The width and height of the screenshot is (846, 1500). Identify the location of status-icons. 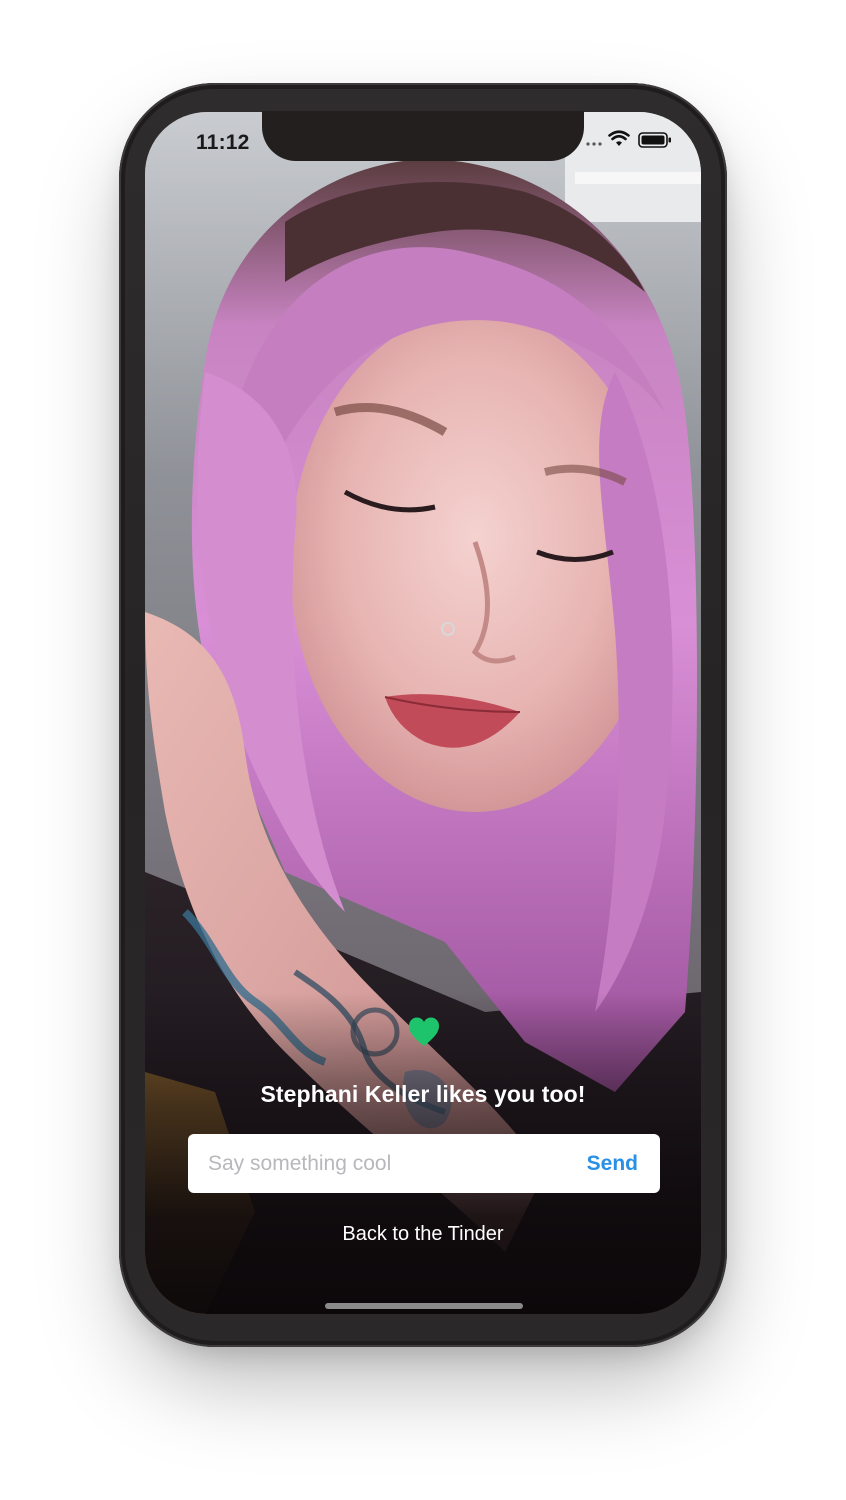
(634, 142).